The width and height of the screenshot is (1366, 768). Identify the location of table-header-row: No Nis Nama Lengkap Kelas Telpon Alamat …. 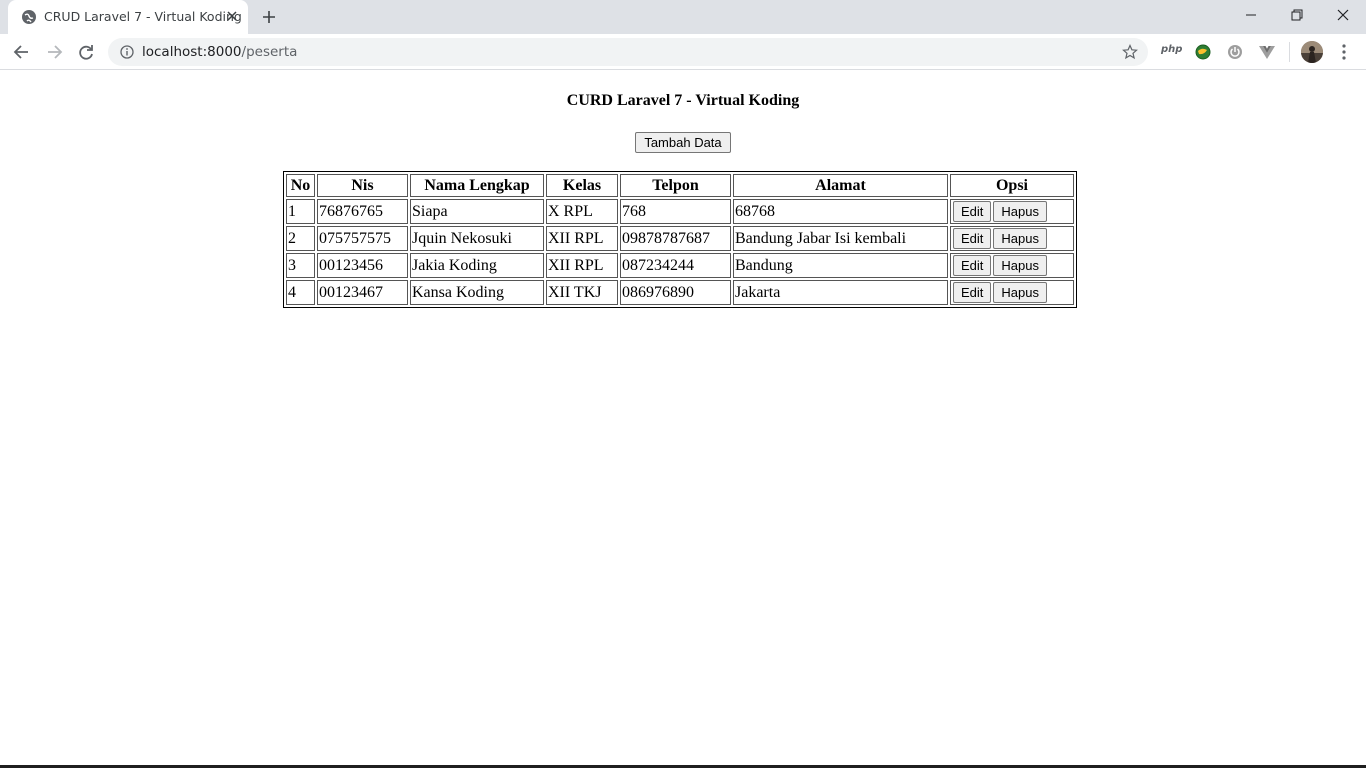
(680, 185).